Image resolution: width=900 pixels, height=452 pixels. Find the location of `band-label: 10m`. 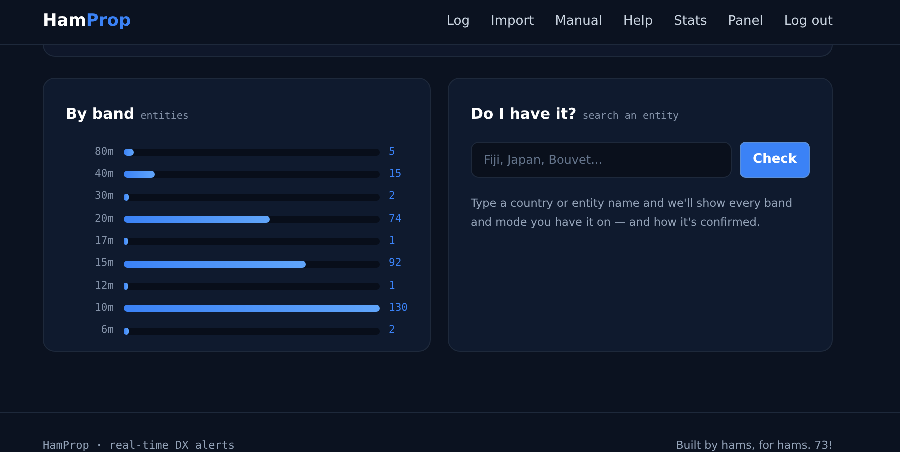

band-label: 10m is located at coordinates (104, 308).